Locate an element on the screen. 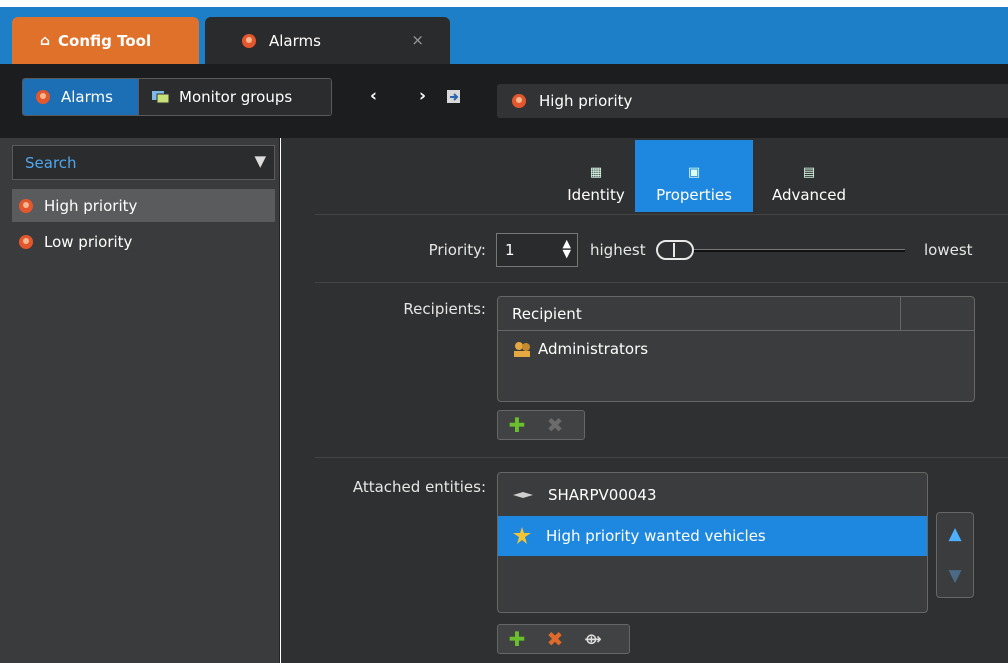 This screenshot has height=663, width=1008. history-icon is located at coordinates (455, 97).